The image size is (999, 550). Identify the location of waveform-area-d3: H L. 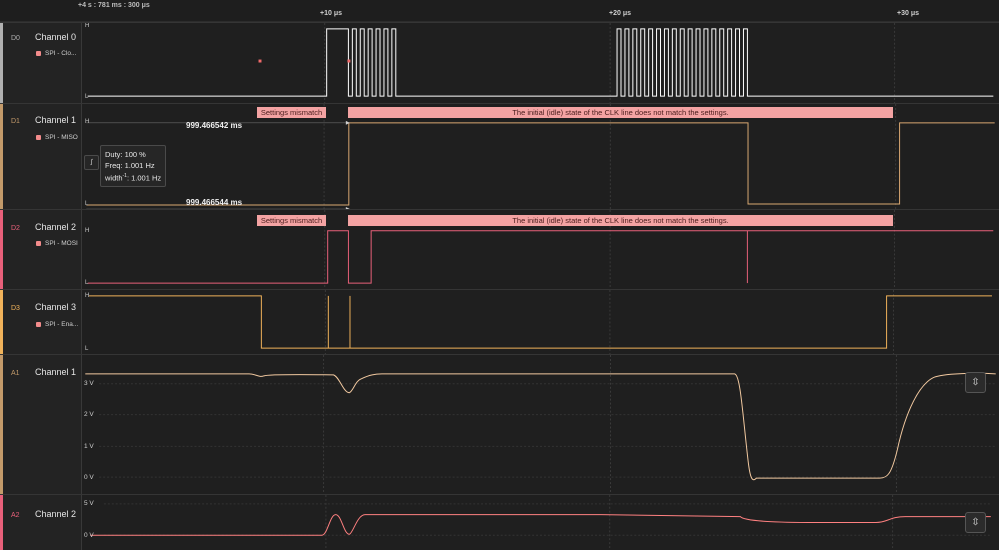
(540, 322).